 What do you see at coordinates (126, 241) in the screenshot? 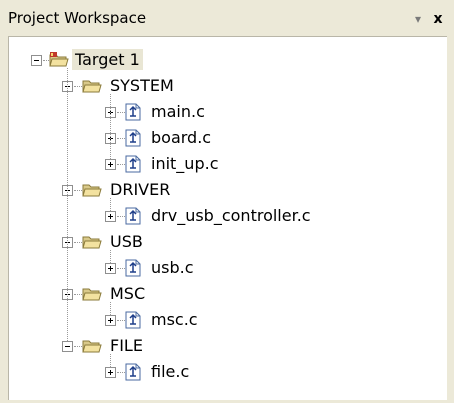
I see `tree-group-usb: USB` at bounding box center [126, 241].